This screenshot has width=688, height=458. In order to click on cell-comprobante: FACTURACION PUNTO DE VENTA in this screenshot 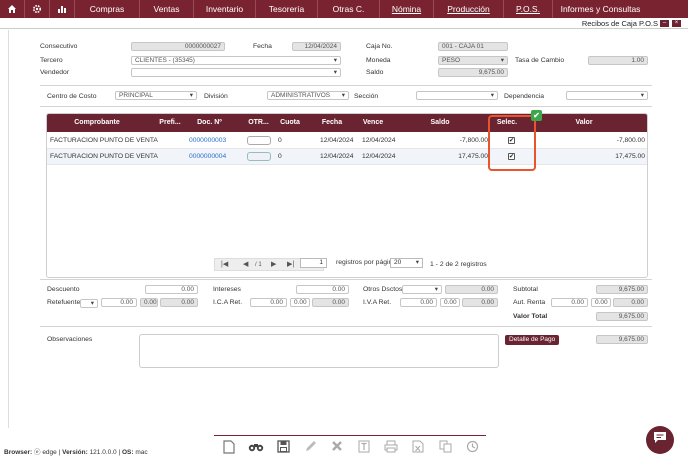, I will do `click(104, 156)`.